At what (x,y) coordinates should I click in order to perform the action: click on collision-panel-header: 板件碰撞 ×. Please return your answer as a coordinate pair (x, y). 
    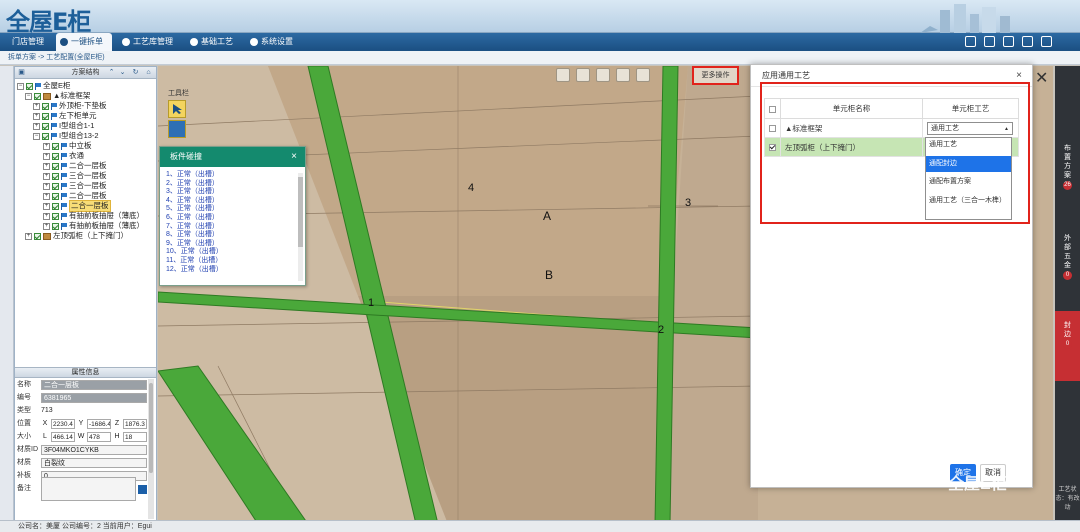
    Looking at the image, I should click on (232, 157).